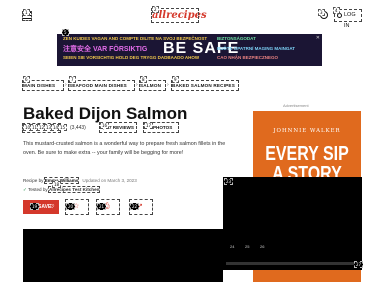 Image resolution: width=372 pixels, height=282 pixels. What do you see at coordinates (45, 207) in the screenshot?
I see `save-label: SAVE` at bounding box center [45, 207].